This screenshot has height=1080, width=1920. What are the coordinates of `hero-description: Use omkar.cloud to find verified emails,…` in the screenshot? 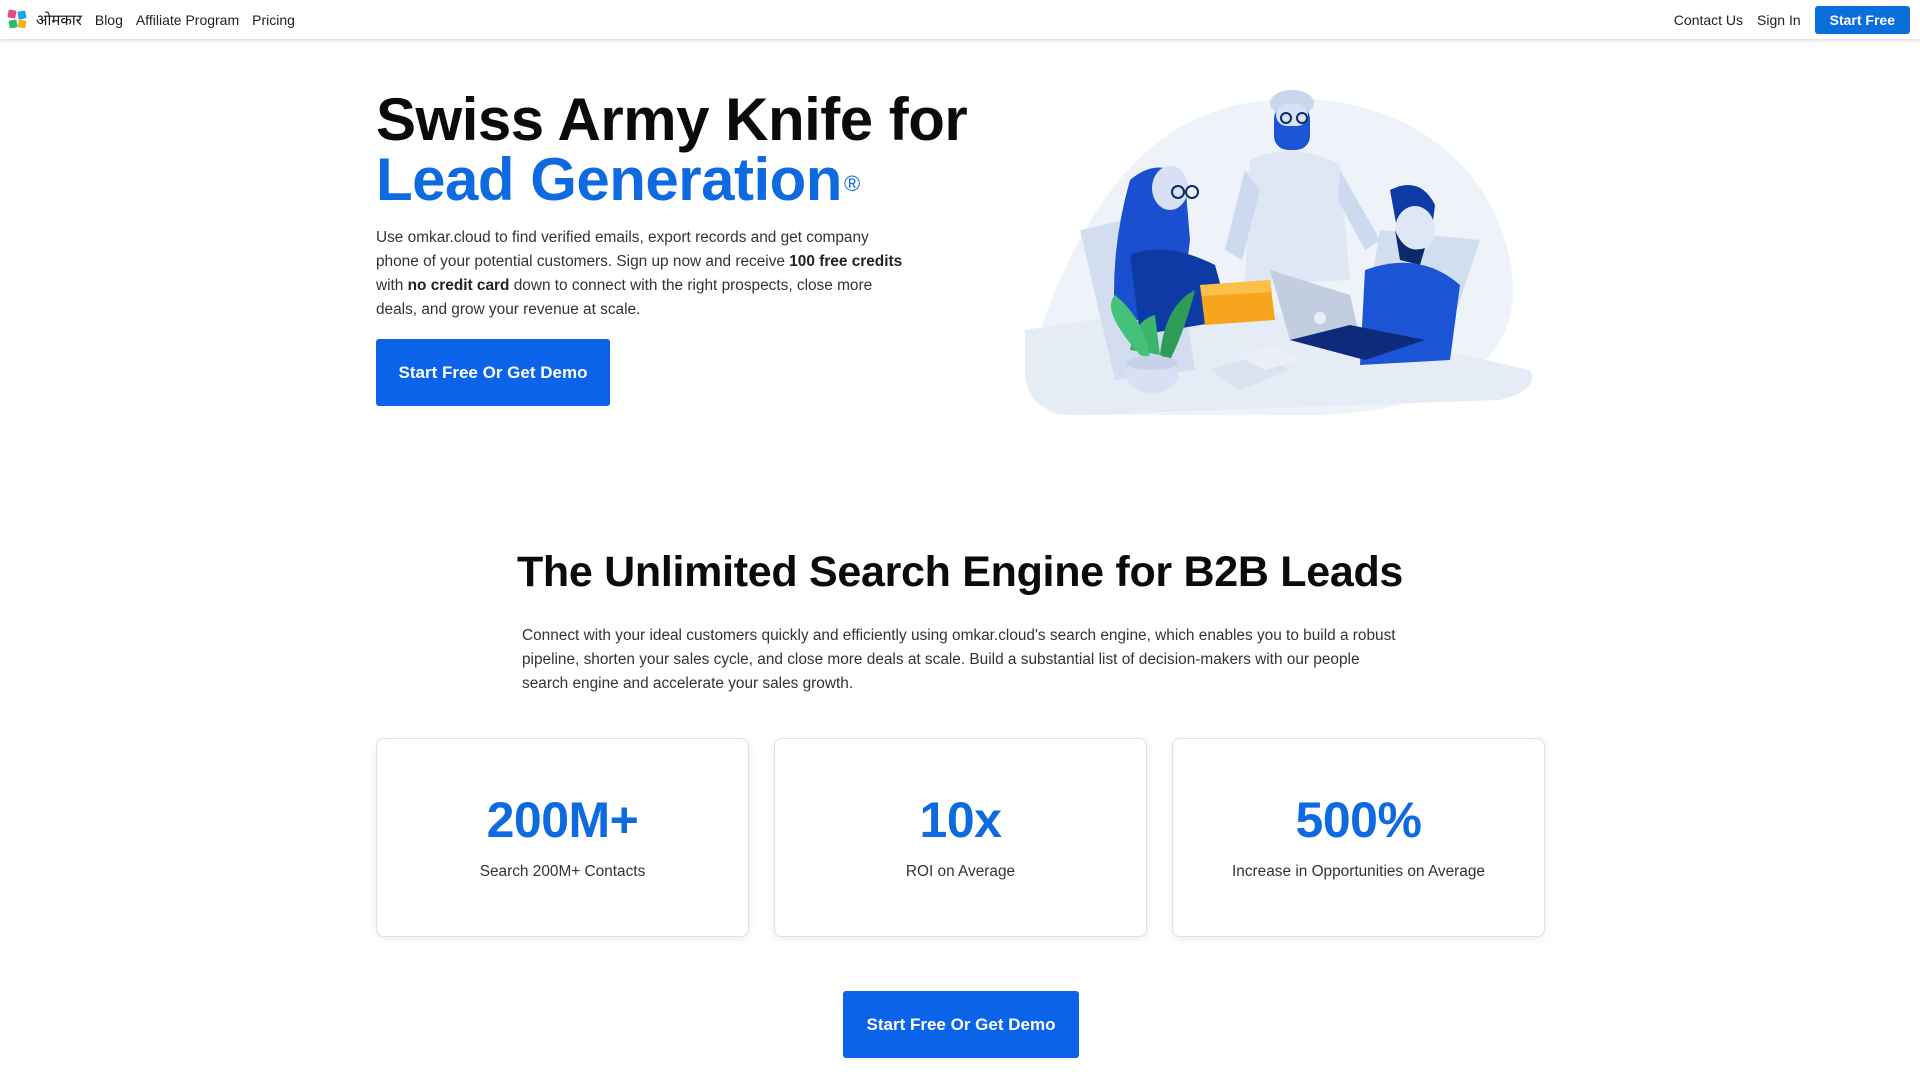 It's located at (641, 274).